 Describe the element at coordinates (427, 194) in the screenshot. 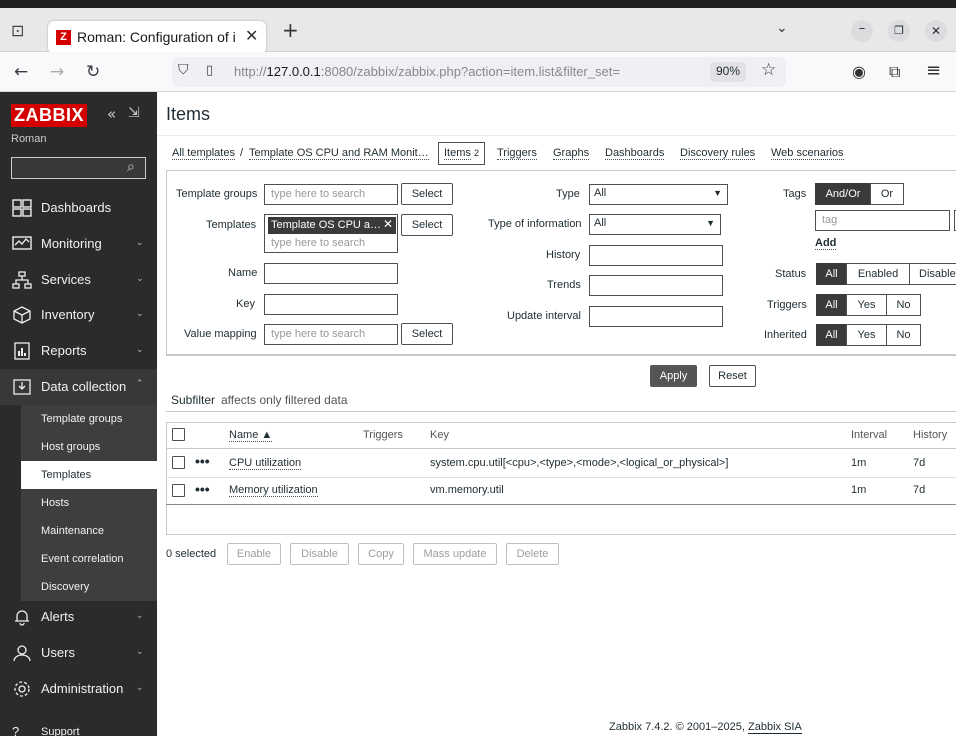

I see `template-groups-select-button: Select` at that location.